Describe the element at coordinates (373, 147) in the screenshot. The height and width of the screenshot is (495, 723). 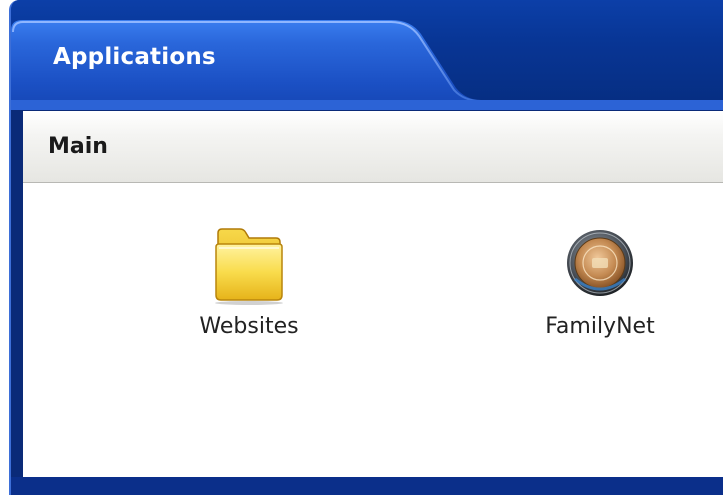
I see `section-header: Main` at that location.